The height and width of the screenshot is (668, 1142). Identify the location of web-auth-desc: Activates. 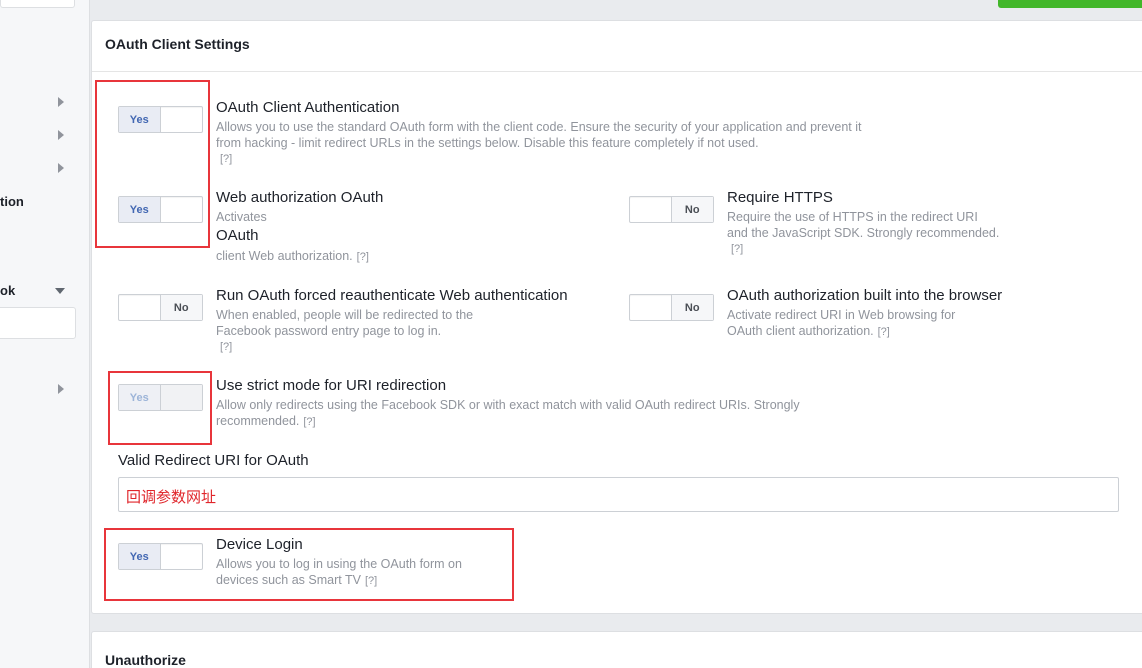
(241, 217).